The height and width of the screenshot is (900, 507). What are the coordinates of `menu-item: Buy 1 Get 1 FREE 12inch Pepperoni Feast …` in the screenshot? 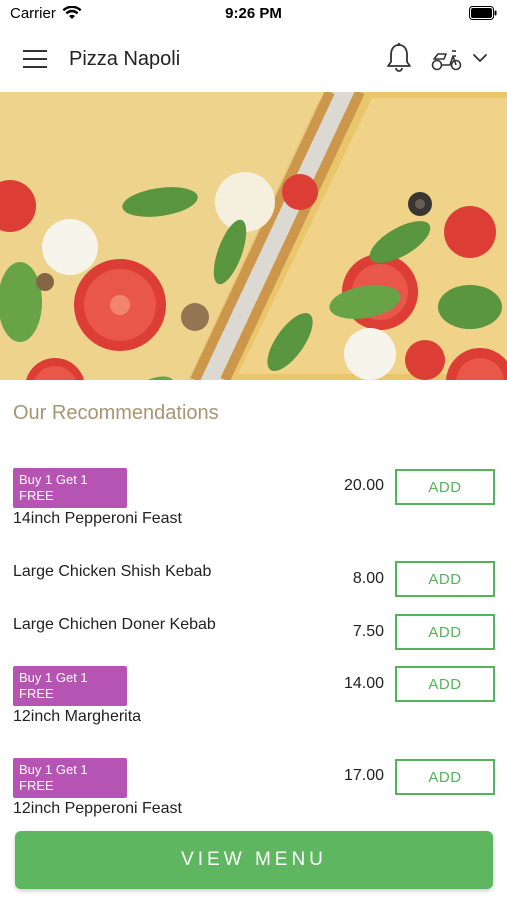 It's located at (253, 792).